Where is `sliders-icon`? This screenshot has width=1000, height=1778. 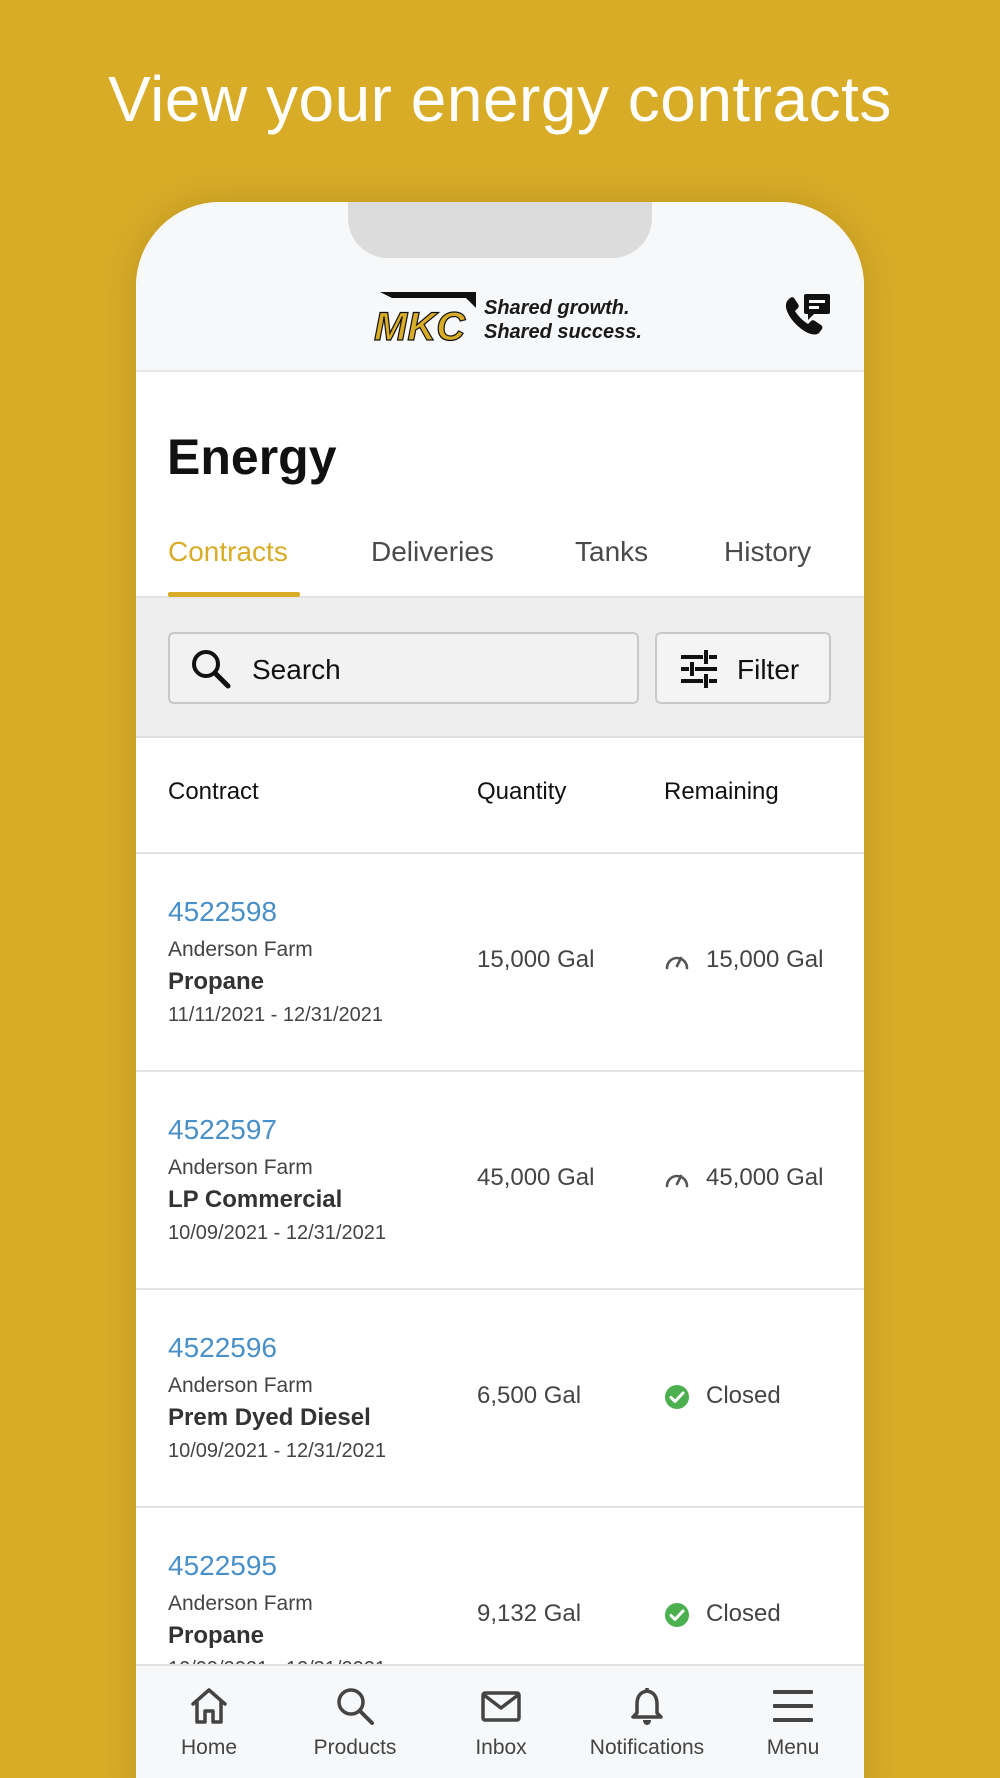
sliders-icon is located at coordinates (699, 669).